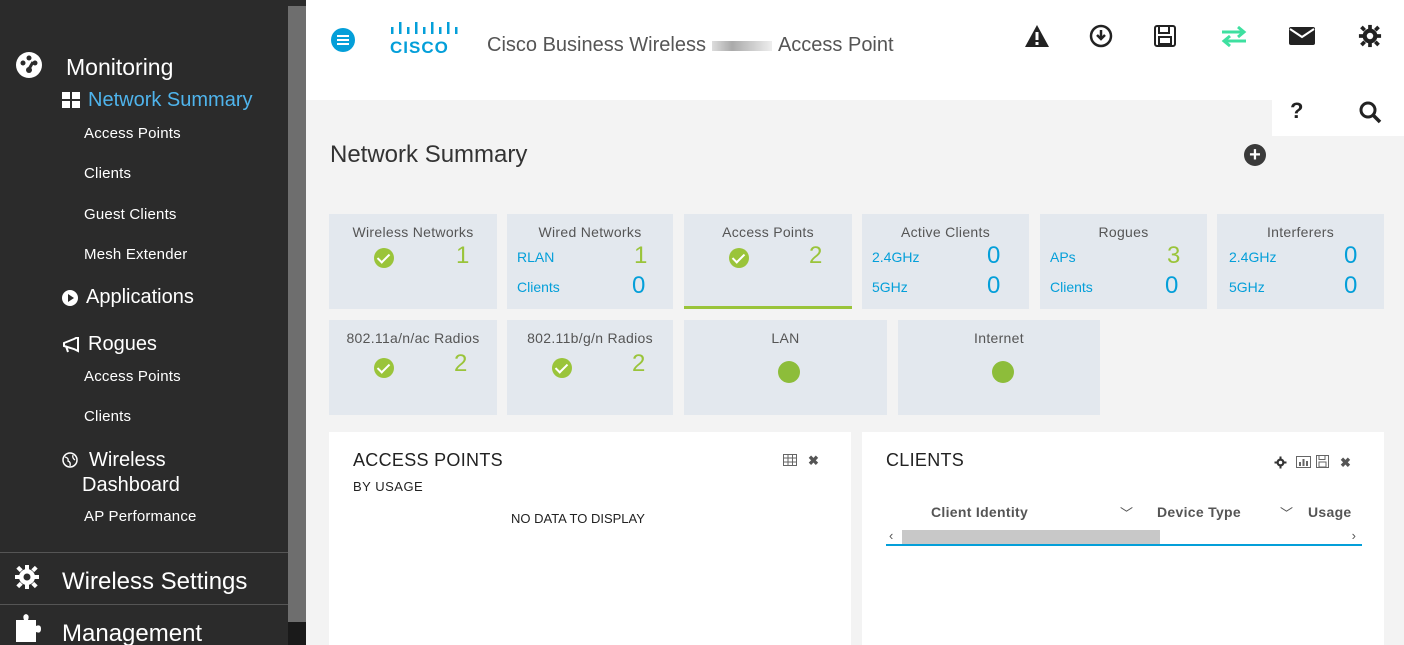 The height and width of the screenshot is (645, 1404). Describe the element at coordinates (70, 300) in the screenshot. I see `play-circle-icon` at that location.